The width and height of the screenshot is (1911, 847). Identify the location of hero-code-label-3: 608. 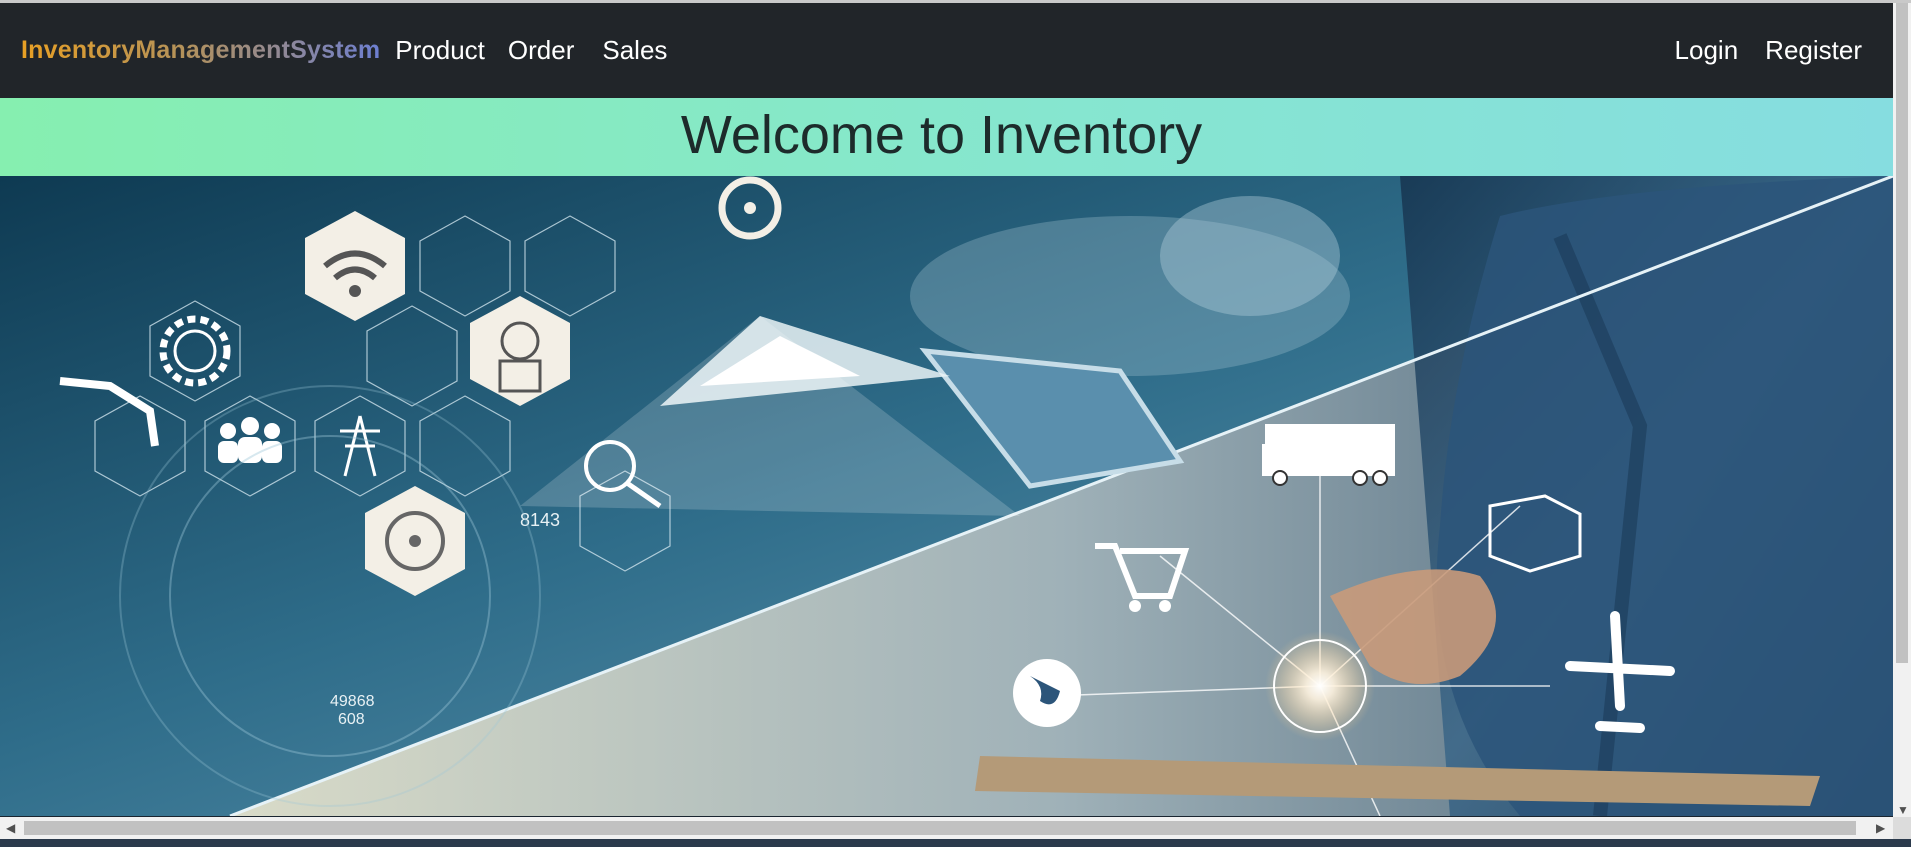
(351, 719).